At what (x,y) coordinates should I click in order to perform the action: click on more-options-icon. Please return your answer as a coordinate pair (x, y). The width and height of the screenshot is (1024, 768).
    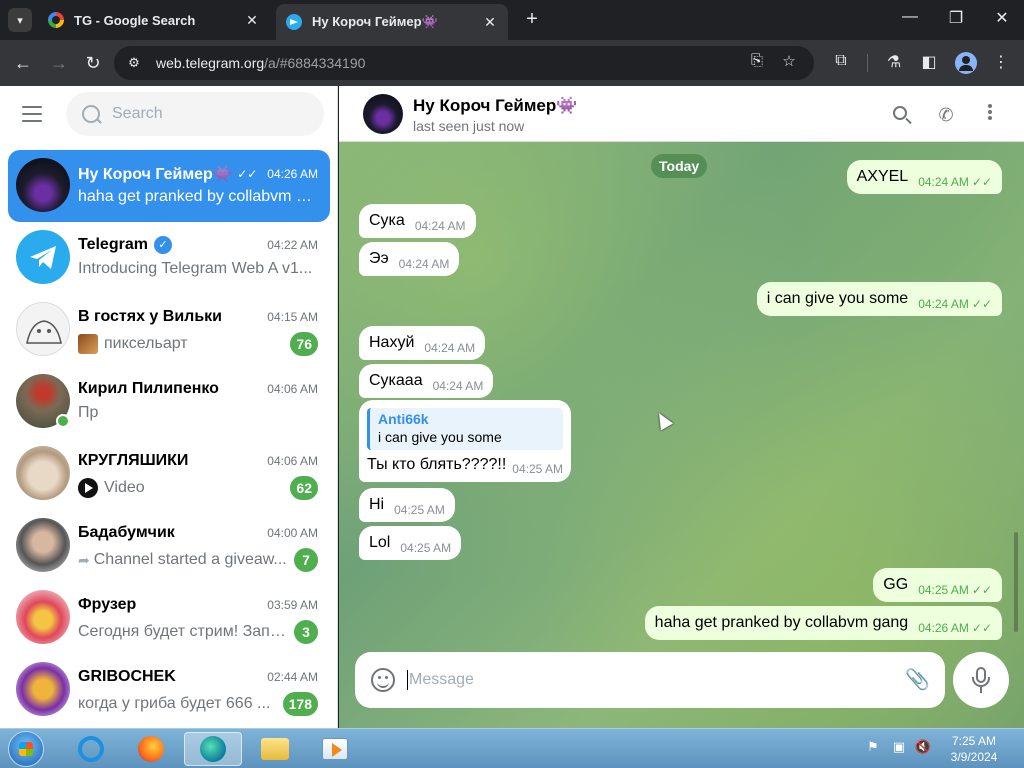
    Looking at the image, I should click on (990, 113).